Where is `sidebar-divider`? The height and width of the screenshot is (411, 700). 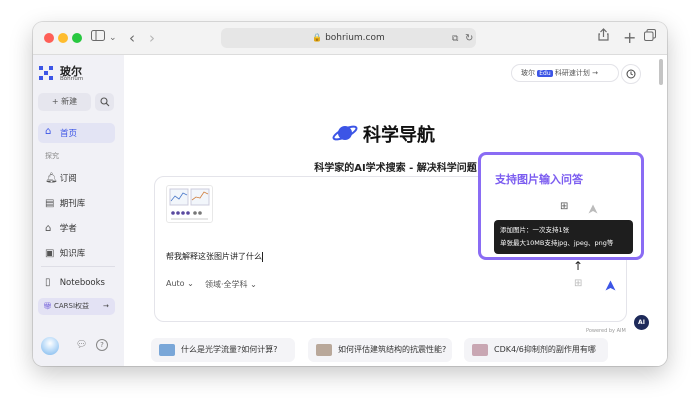 sidebar-divider is located at coordinates (78, 266).